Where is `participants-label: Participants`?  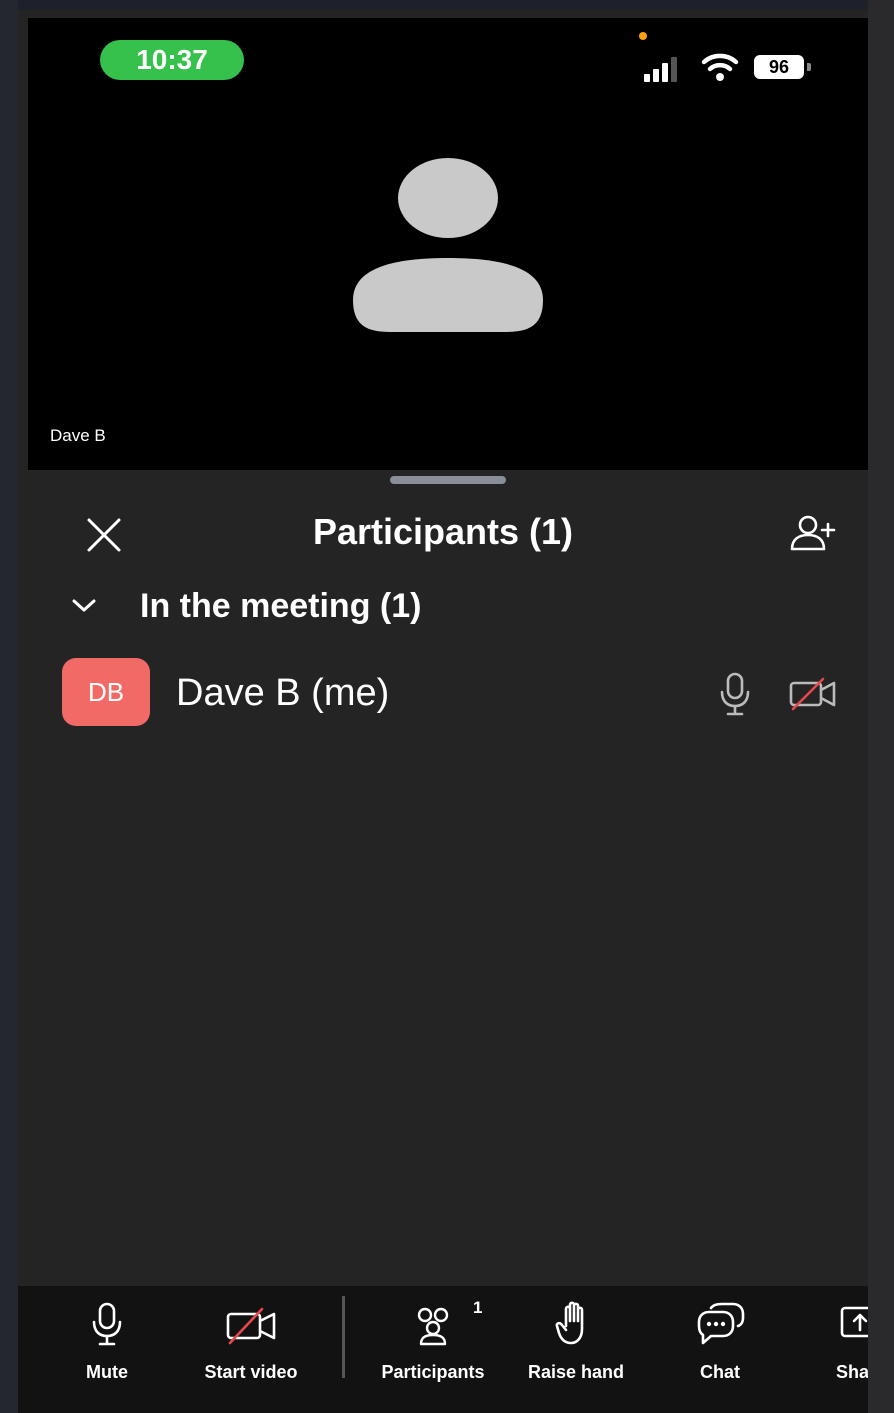 participants-label: Participants is located at coordinates (433, 1372).